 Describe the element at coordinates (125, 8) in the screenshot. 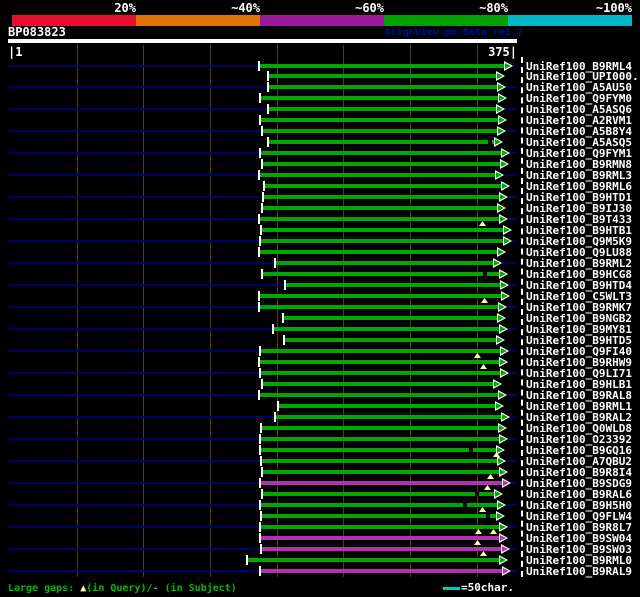

I see `similarity-label-20%: 20%` at that location.